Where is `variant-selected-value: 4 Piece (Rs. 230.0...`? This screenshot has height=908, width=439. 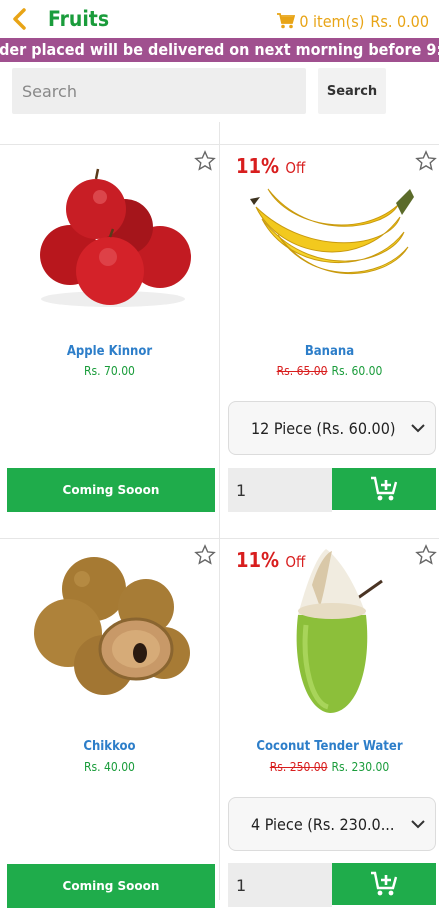
variant-selected-value: 4 Piece (Rs. 230.0... is located at coordinates (323, 824).